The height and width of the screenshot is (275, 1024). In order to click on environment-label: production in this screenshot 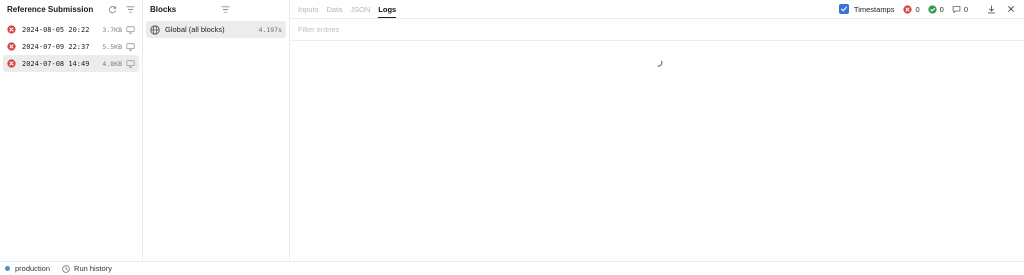, I will do `click(32, 268)`.